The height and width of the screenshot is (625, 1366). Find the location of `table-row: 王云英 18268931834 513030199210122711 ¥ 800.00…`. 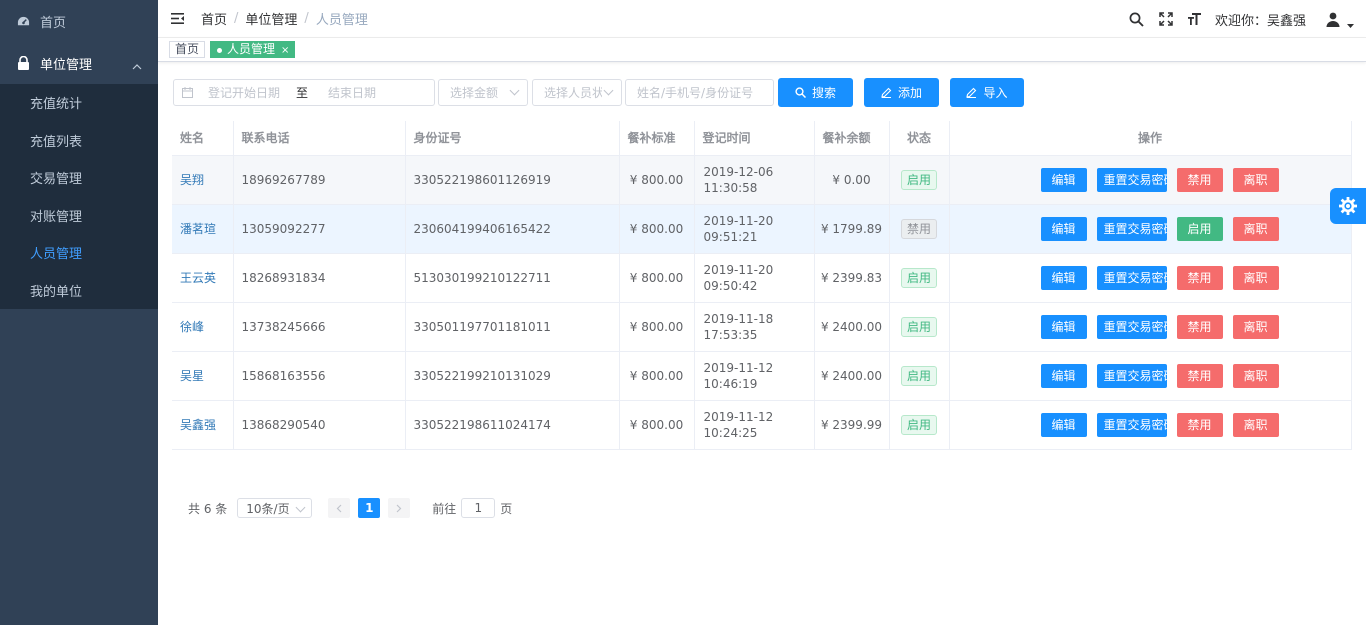

table-row: 王云英 18268931834 513030199210122711 ¥ 800.00… is located at coordinates (762, 278).